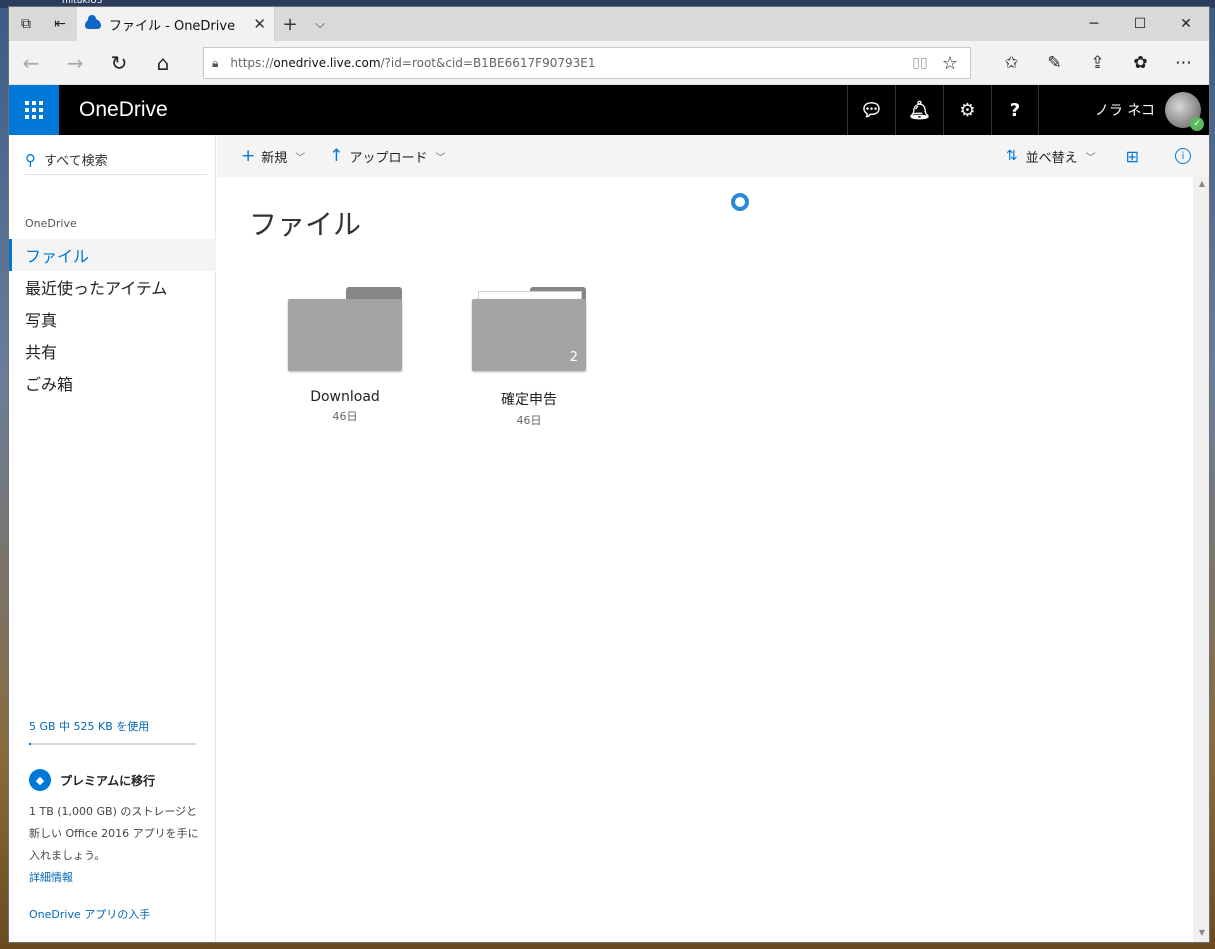  What do you see at coordinates (89, 726) in the screenshot?
I see `storage-usage-link: 5 GB 中 525 KB を使用` at bounding box center [89, 726].